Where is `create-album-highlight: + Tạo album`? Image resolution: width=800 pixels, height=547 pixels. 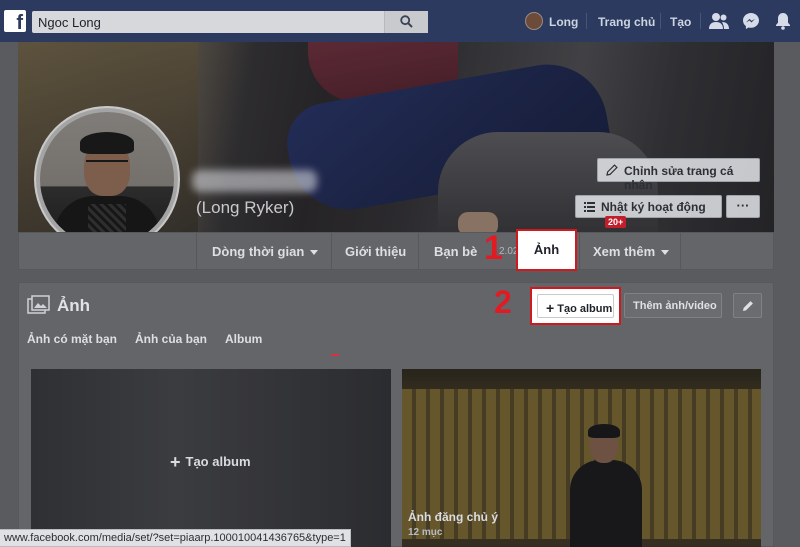
create-album-highlight: + Tạo album is located at coordinates (575, 306).